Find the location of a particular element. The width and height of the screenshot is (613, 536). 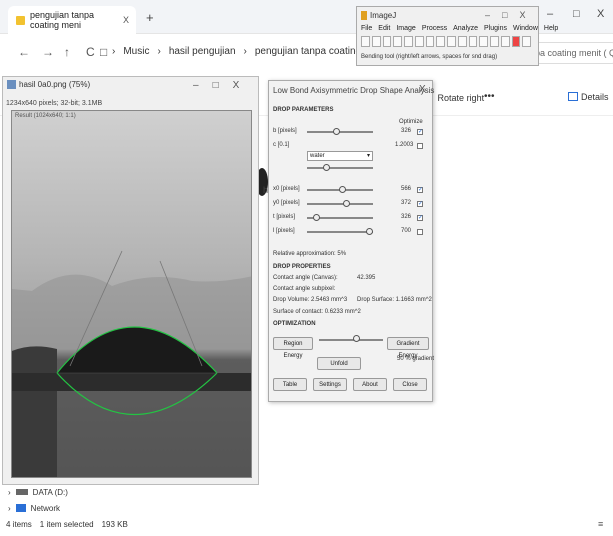

view-toggle-icon: □ is located at coordinates (103, 52).